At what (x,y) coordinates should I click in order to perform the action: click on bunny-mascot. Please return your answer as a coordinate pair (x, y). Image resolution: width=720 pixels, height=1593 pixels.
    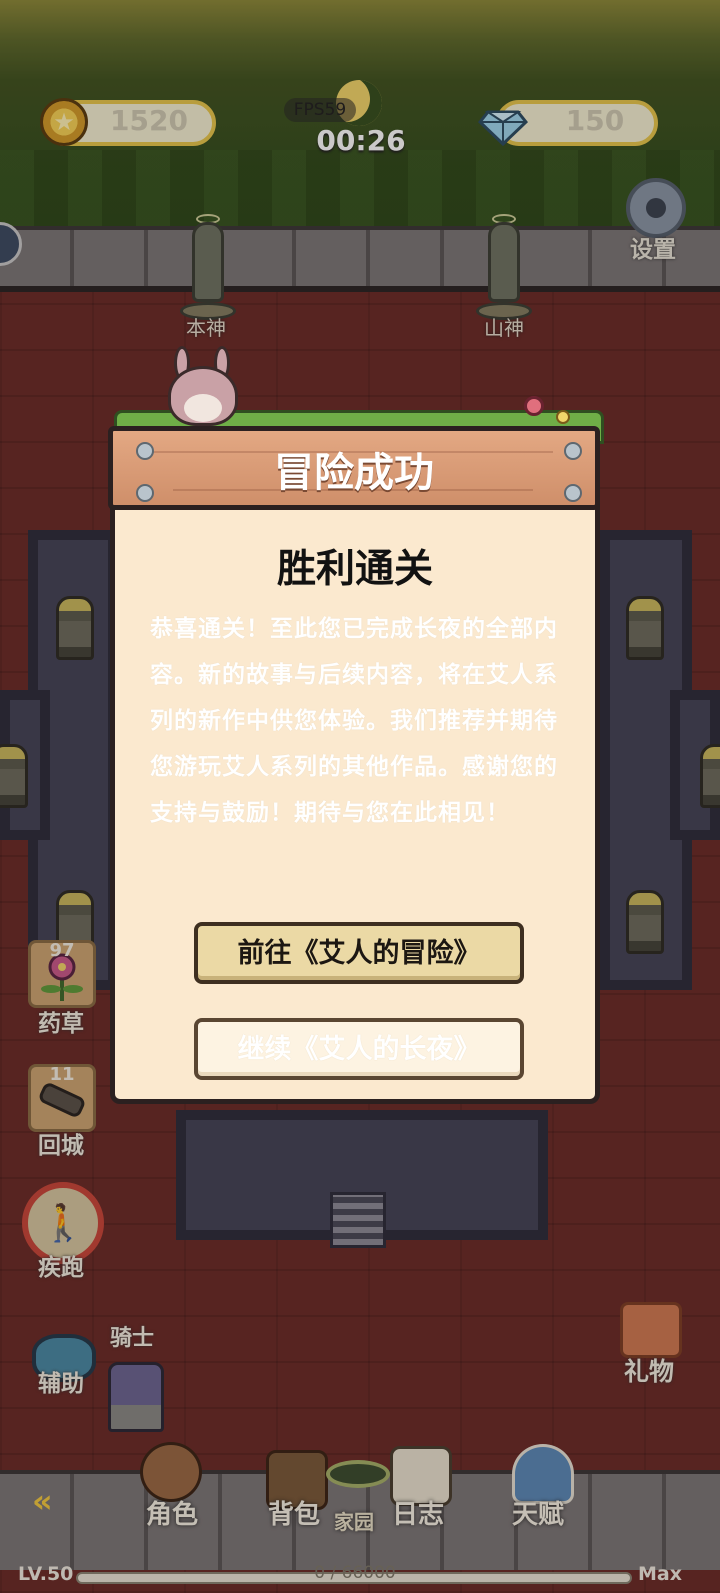
    Looking at the image, I should click on (203, 386).